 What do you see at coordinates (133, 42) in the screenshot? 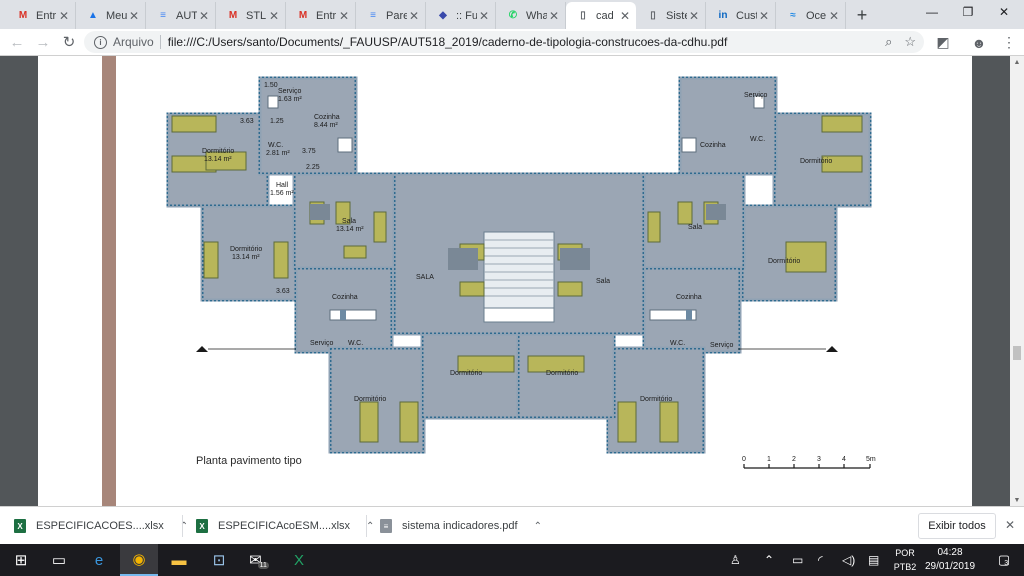
I see `url-scheme: Arquivo` at bounding box center [133, 42].